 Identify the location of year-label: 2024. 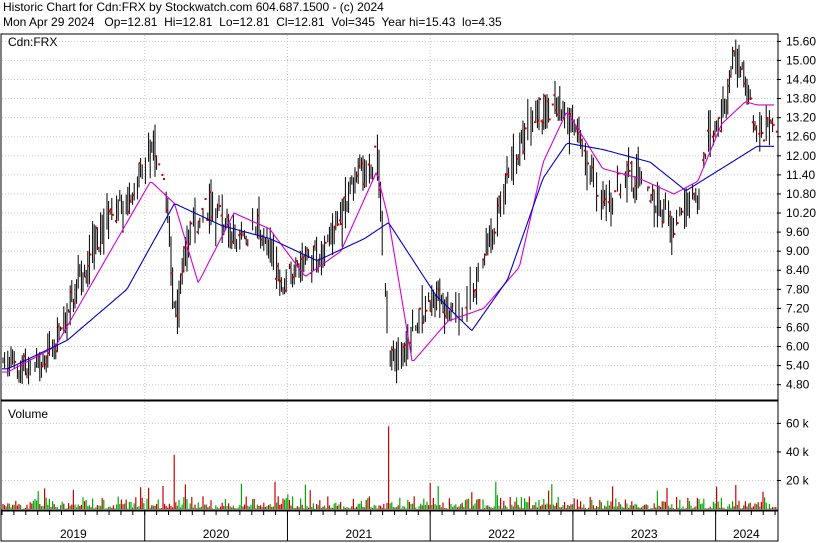
(746, 534).